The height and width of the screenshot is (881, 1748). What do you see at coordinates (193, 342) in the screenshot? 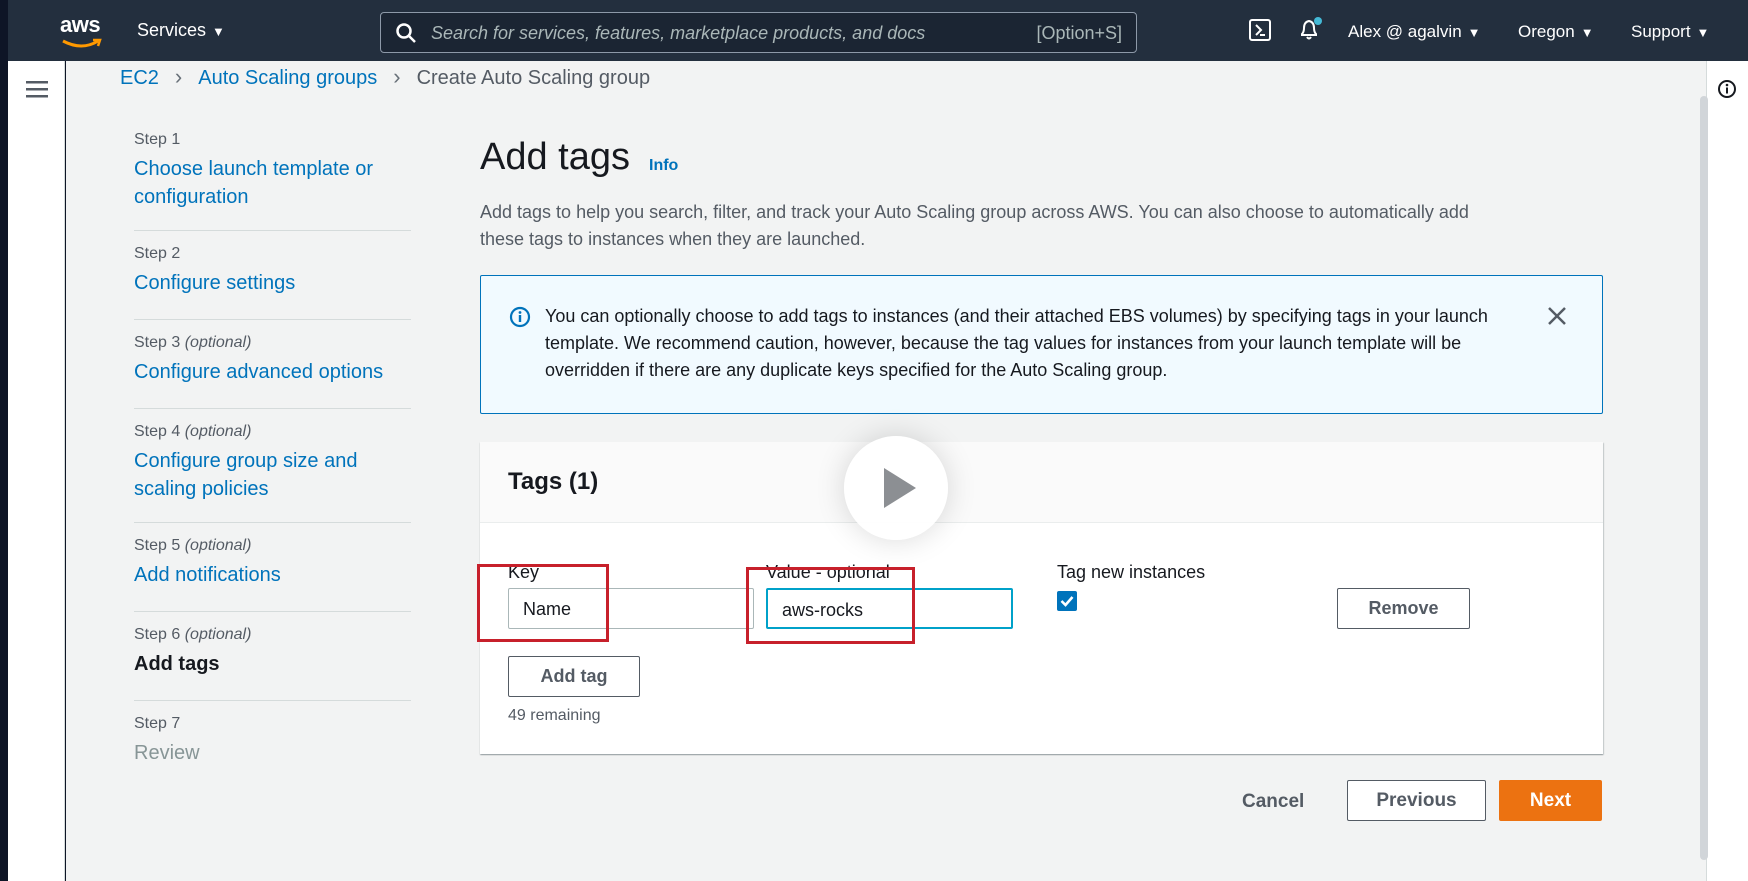
I see `step-label: Step 3 (optional)` at bounding box center [193, 342].